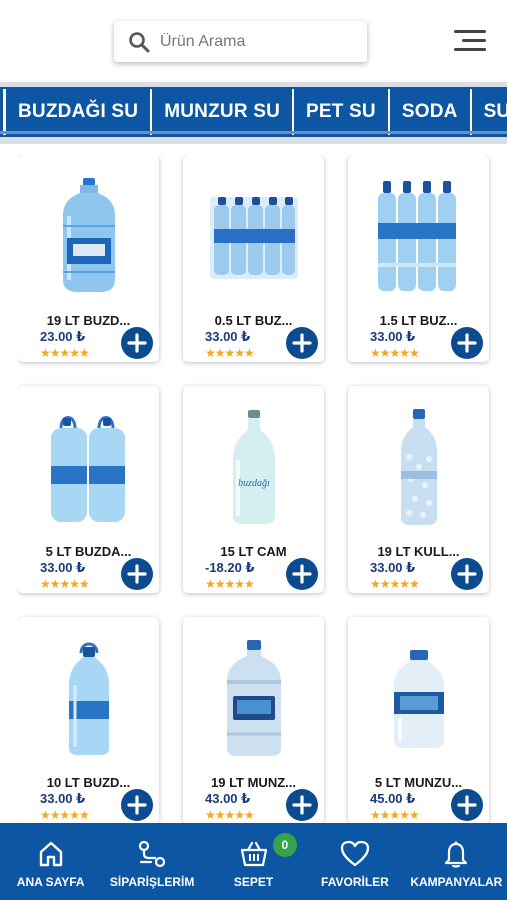  What do you see at coordinates (152, 854) in the screenshot?
I see `orders-route-icon` at bounding box center [152, 854].